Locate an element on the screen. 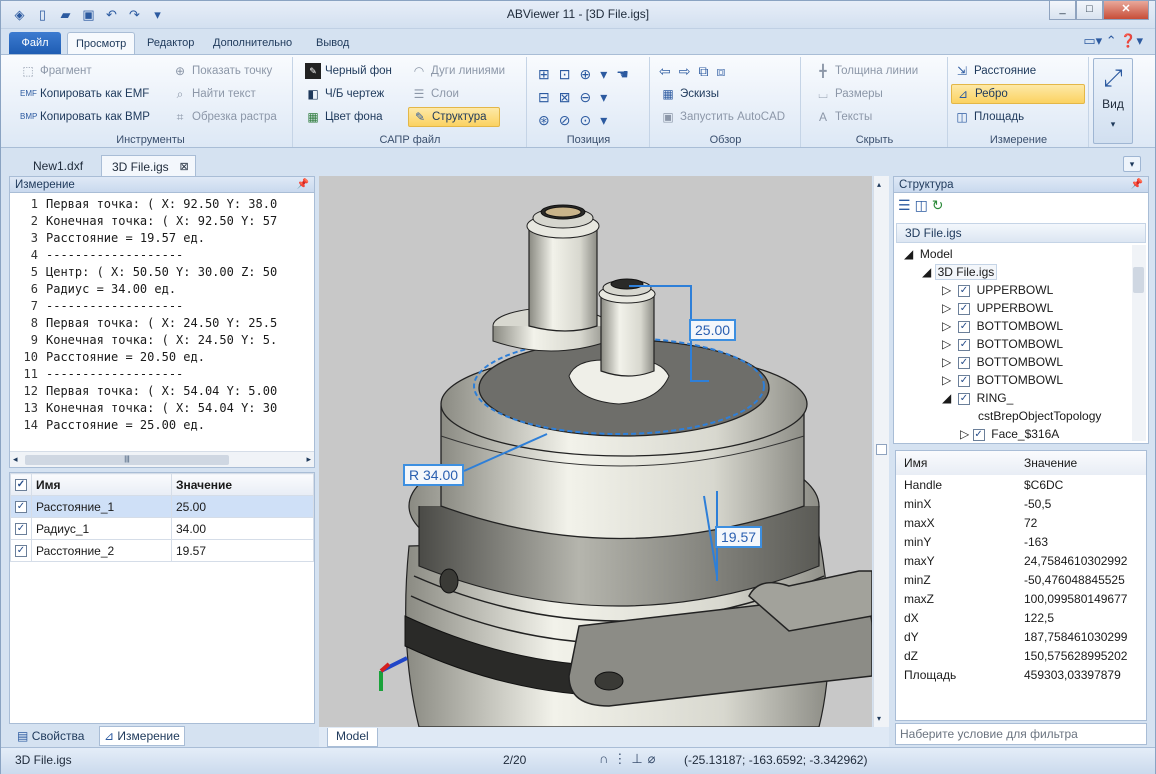  help-icon: ▭▾ ⌃ ❓▾ is located at coordinates (1113, 41).